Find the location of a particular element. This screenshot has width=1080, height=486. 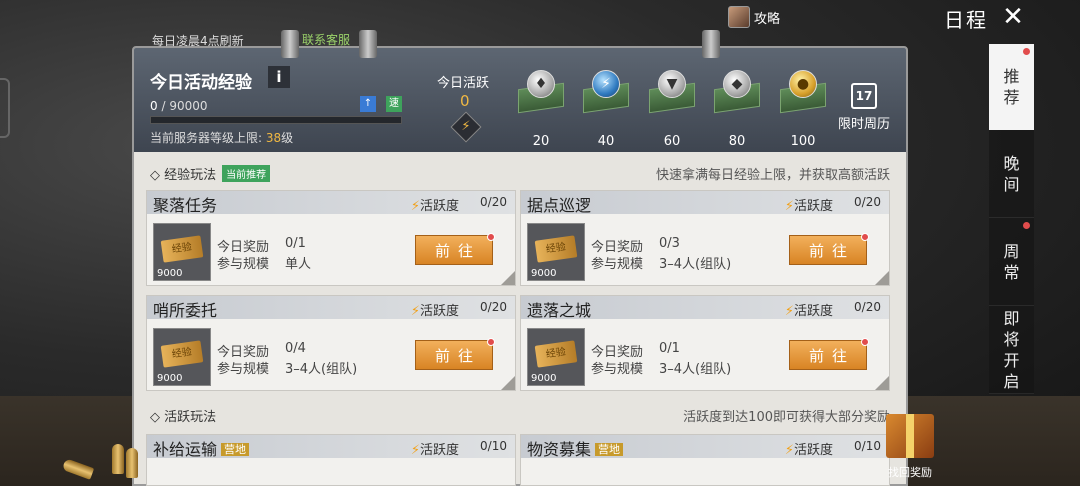

activity-card: 物资募集 营地 ⚡活跃度 0/10 is located at coordinates (705, 460).